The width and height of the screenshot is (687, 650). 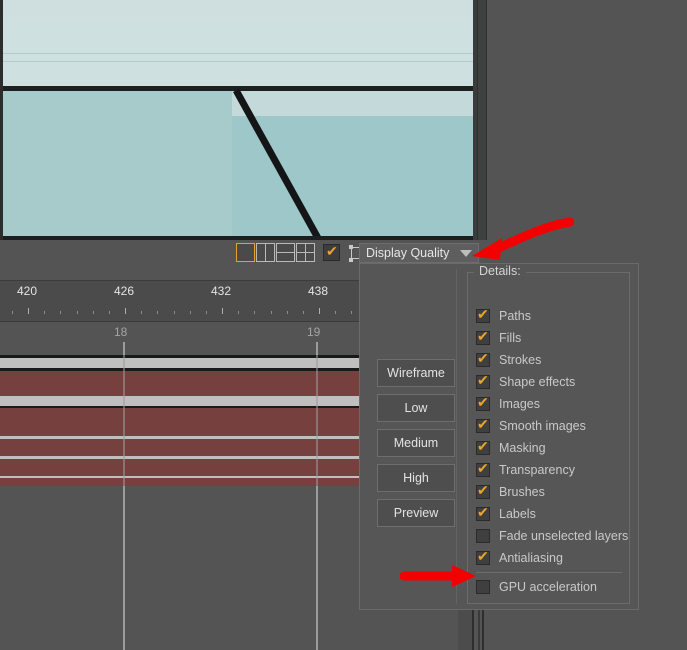 I want to click on four-pane-icon, so click(x=305, y=252).